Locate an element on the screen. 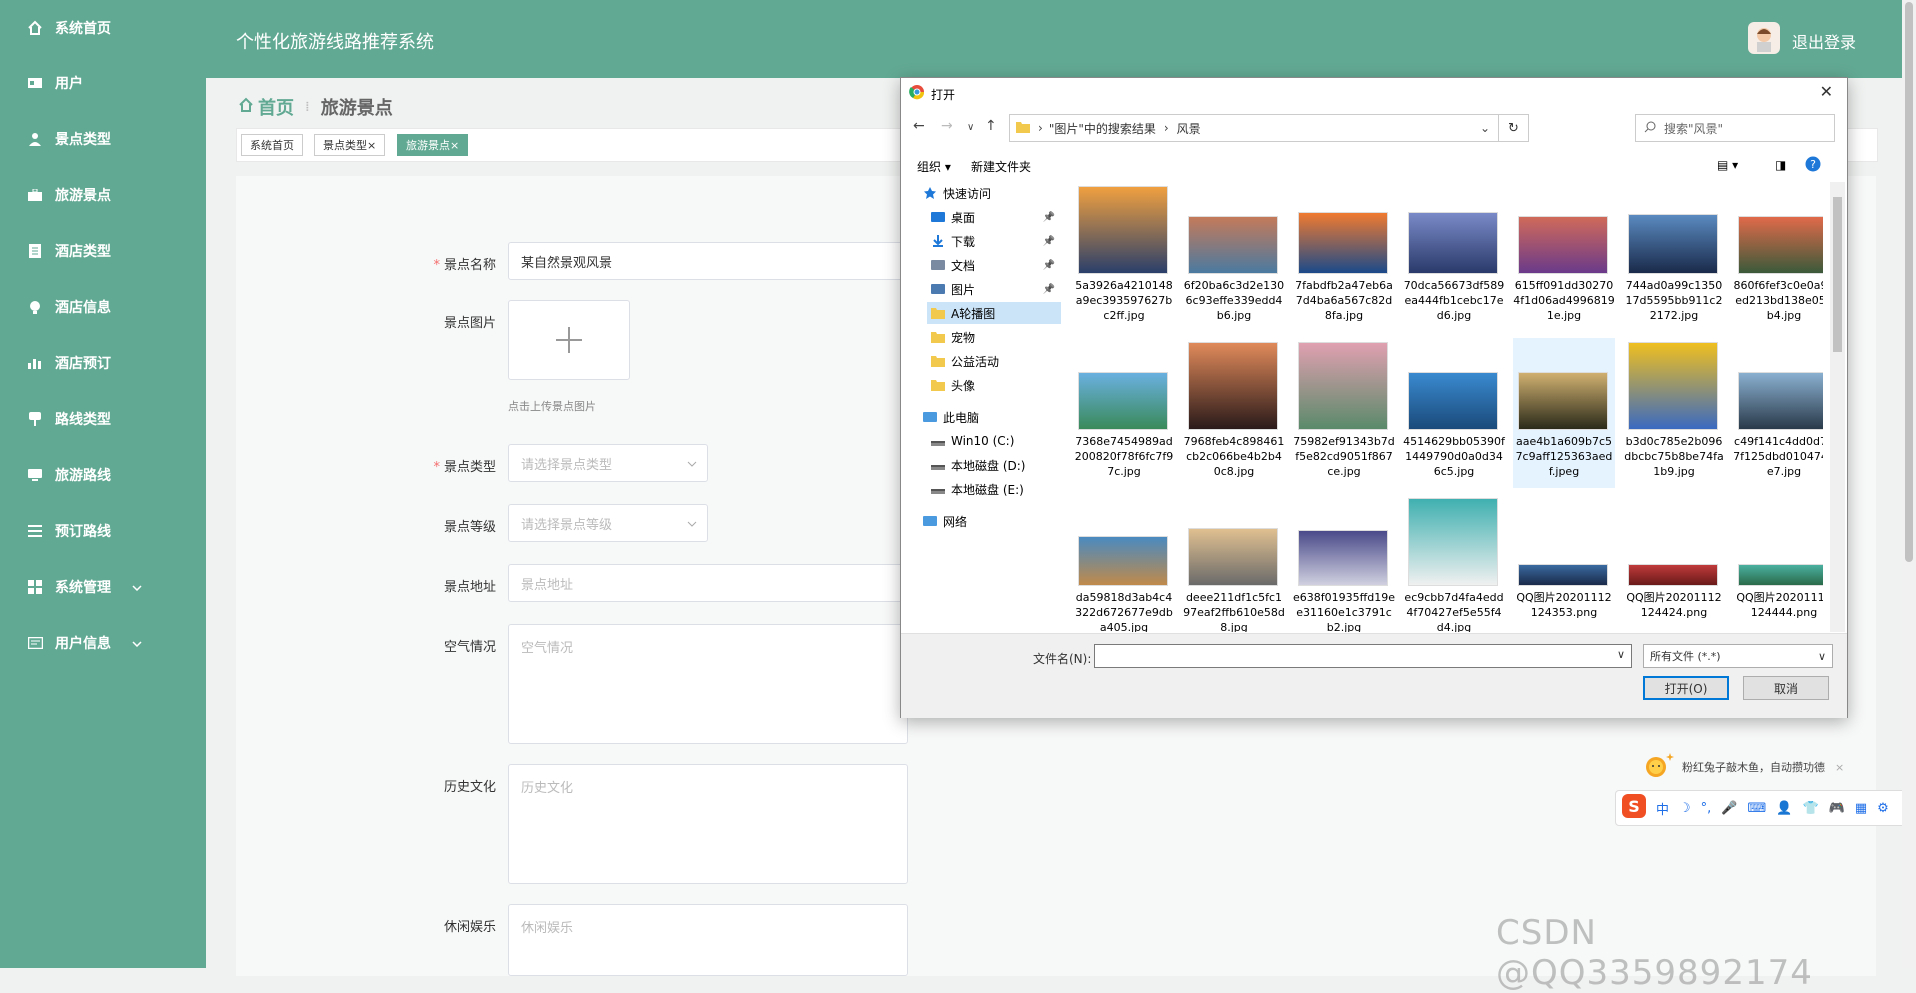  history-textarea: 历史文化 is located at coordinates (708, 824).